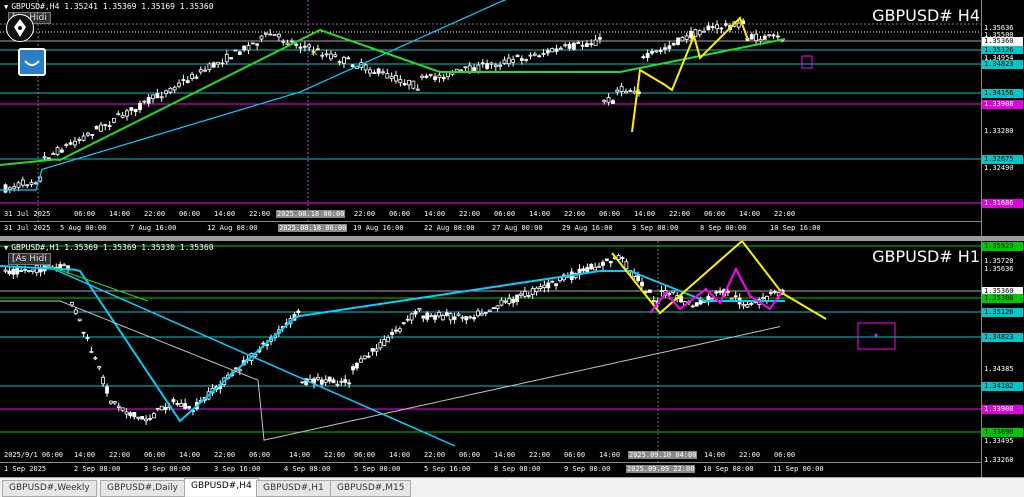 This screenshot has height=497, width=1024. What do you see at coordinates (29, 259) in the screenshot?
I see `indicator-label: [As Hidi` at bounding box center [29, 259].